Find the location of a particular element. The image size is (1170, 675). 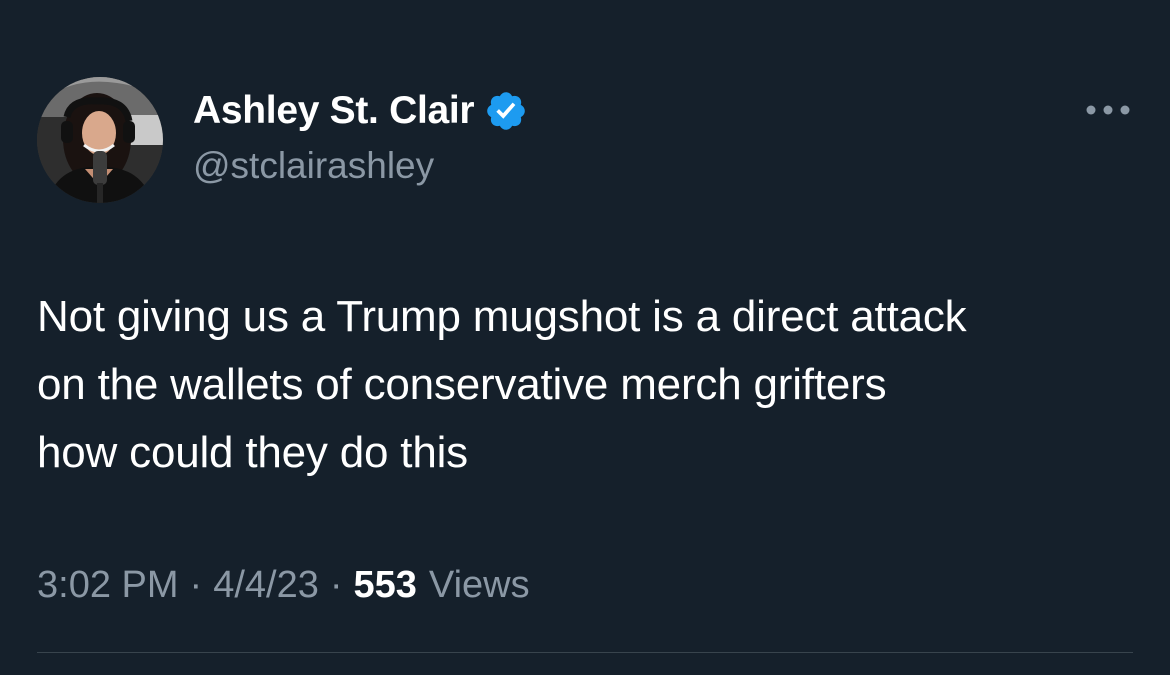

avatar is located at coordinates (100, 140).